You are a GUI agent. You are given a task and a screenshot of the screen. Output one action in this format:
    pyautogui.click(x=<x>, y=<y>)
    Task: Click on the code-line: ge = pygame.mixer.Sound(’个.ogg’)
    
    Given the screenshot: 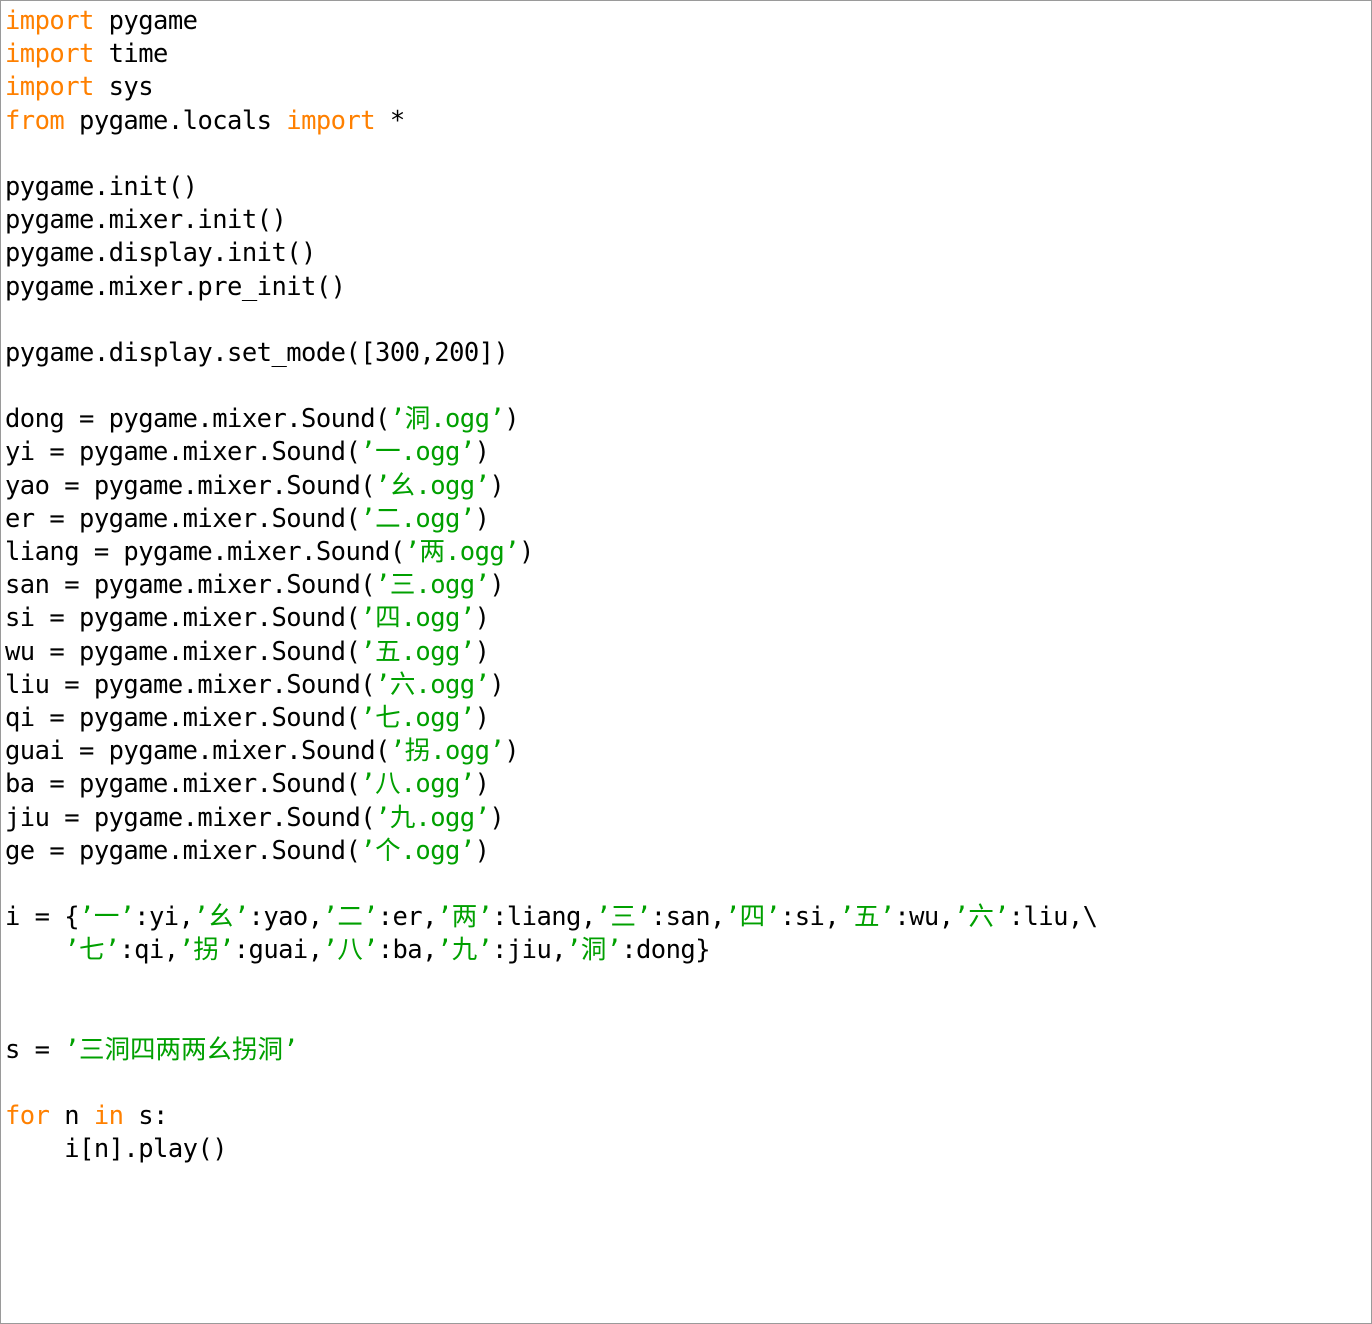 What is the action you would take?
    pyautogui.click(x=688, y=851)
    